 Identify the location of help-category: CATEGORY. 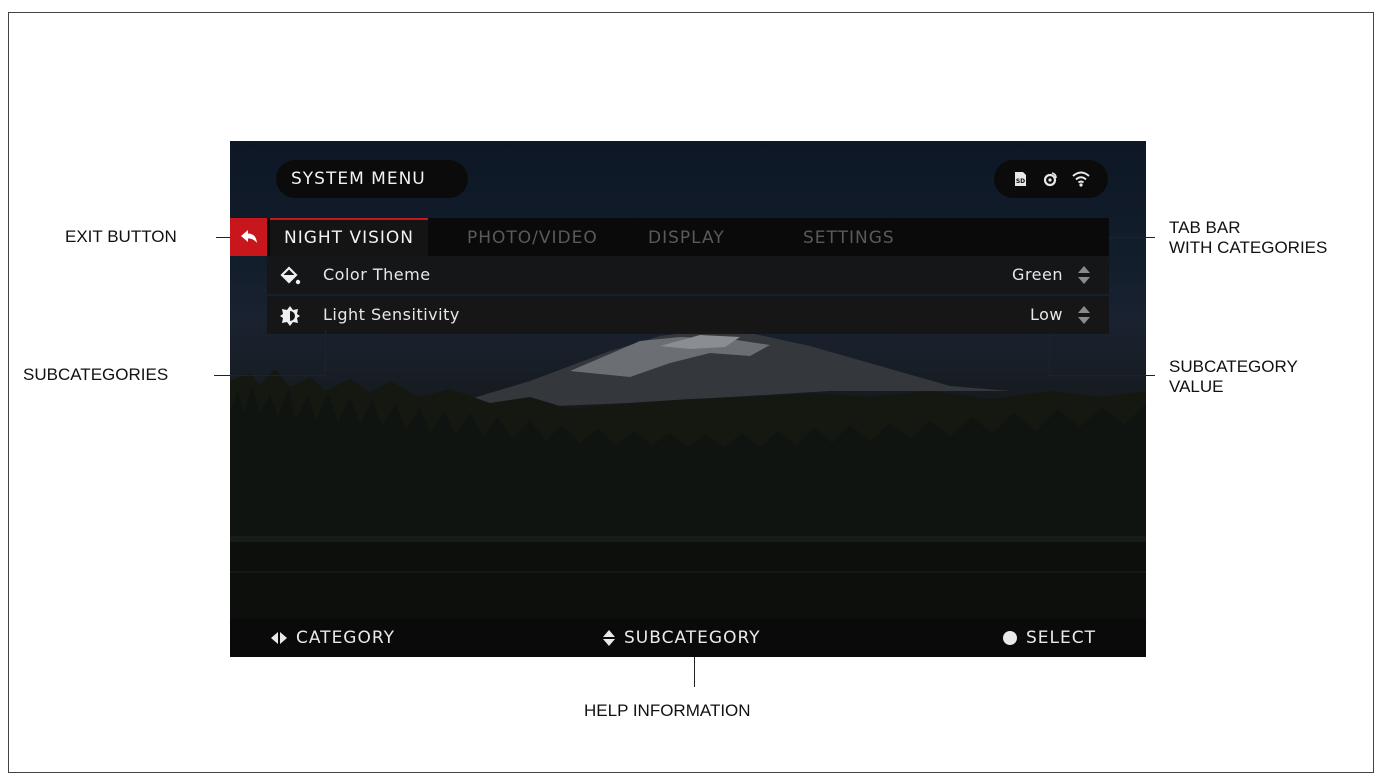
(332, 638).